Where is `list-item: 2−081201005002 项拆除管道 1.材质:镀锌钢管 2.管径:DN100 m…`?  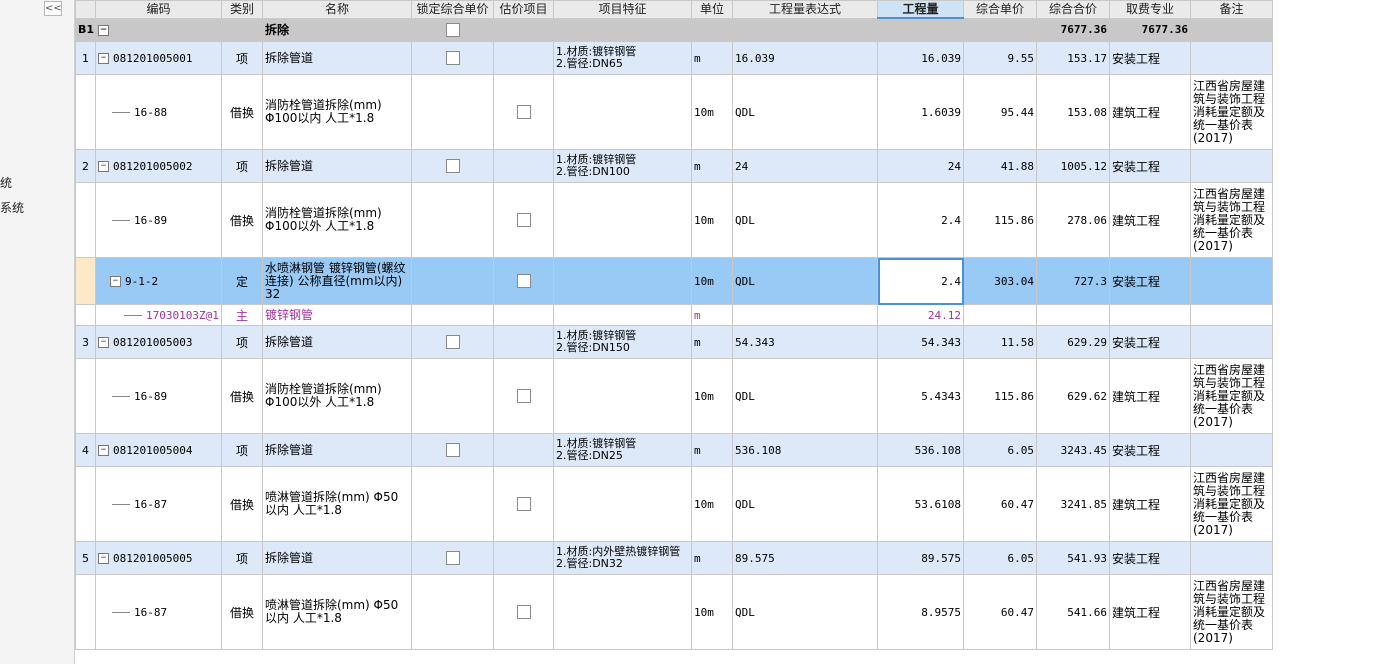
list-item: 2−081201005002 项拆除管道 1.材质:镀锌钢管 2.管径:DN100 m… is located at coordinates (674, 166).